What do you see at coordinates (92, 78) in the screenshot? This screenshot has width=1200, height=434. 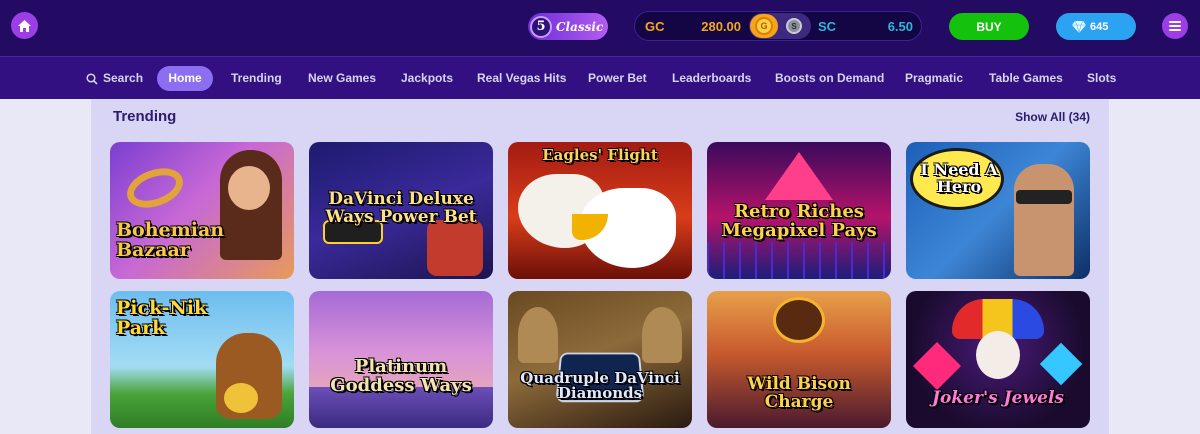 I see `search-icon` at bounding box center [92, 78].